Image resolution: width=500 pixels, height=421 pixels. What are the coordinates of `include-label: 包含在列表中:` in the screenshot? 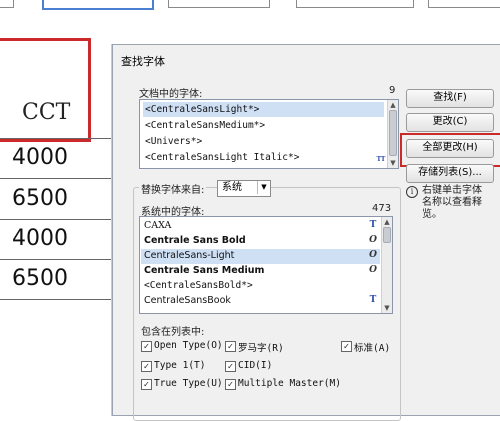 It's located at (173, 332).